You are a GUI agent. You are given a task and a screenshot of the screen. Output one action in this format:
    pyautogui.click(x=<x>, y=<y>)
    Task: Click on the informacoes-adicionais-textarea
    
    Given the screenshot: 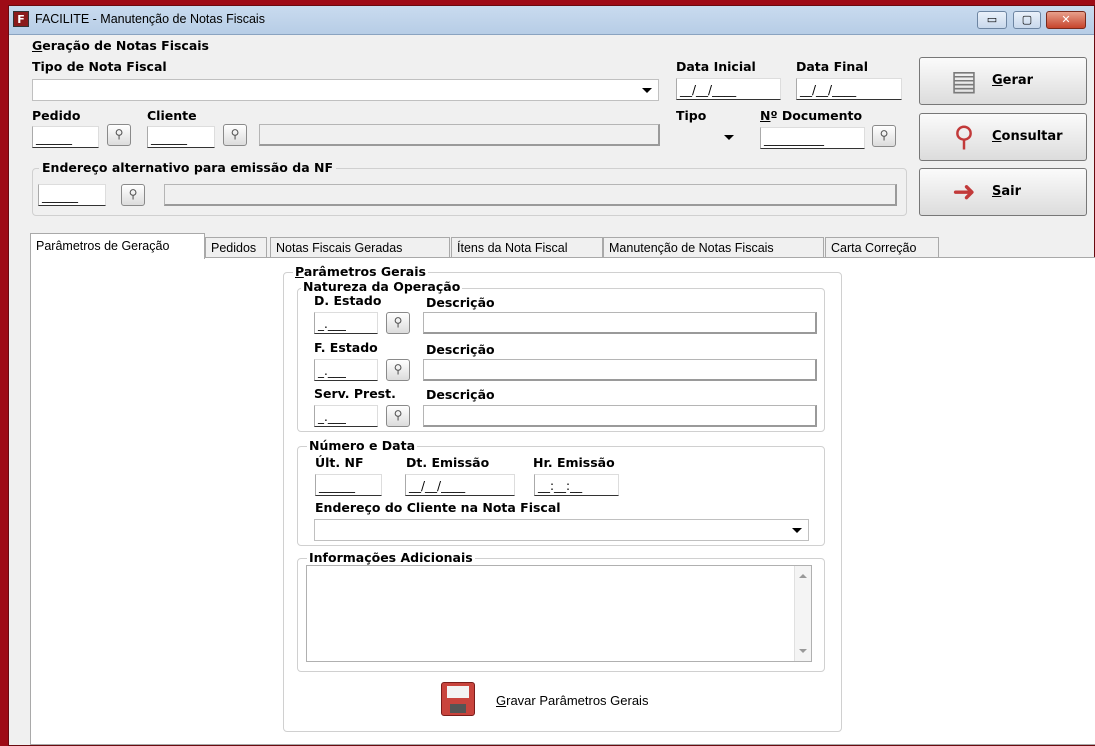 What is the action you would take?
    pyautogui.click(x=559, y=613)
    